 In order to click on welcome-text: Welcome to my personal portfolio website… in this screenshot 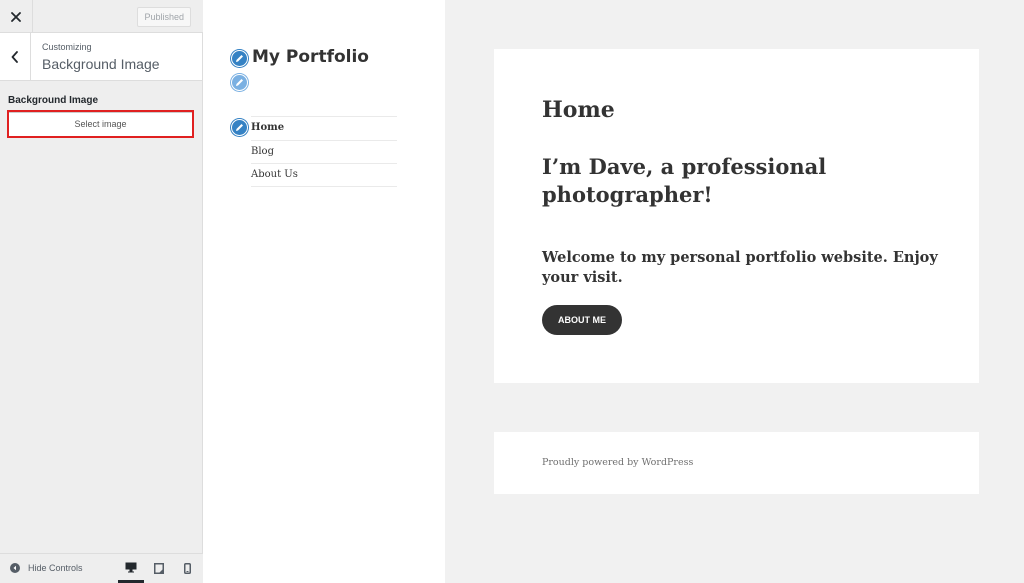, I will do `click(740, 267)`.